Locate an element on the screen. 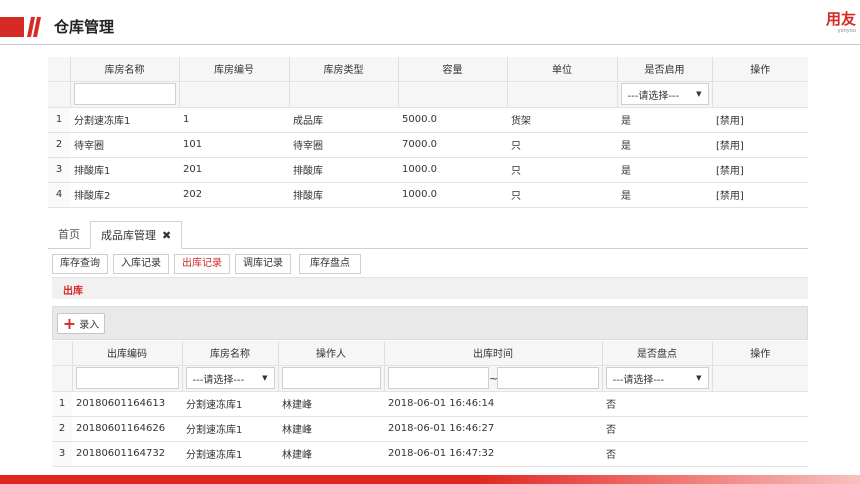 The width and height of the screenshot is (860, 484). column-header: 出库时间 is located at coordinates (492, 353).